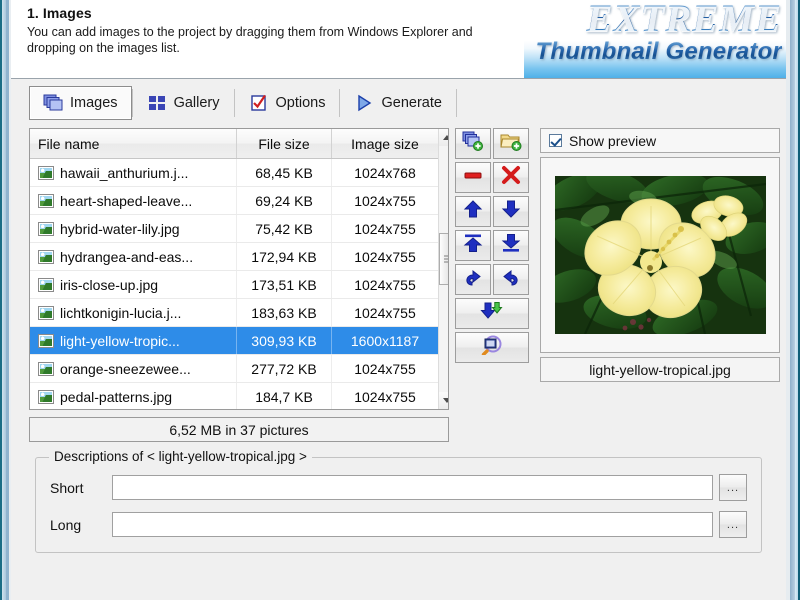 The width and height of the screenshot is (800, 600). What do you see at coordinates (157, 103) in the screenshot?
I see `grid-icon` at bounding box center [157, 103].